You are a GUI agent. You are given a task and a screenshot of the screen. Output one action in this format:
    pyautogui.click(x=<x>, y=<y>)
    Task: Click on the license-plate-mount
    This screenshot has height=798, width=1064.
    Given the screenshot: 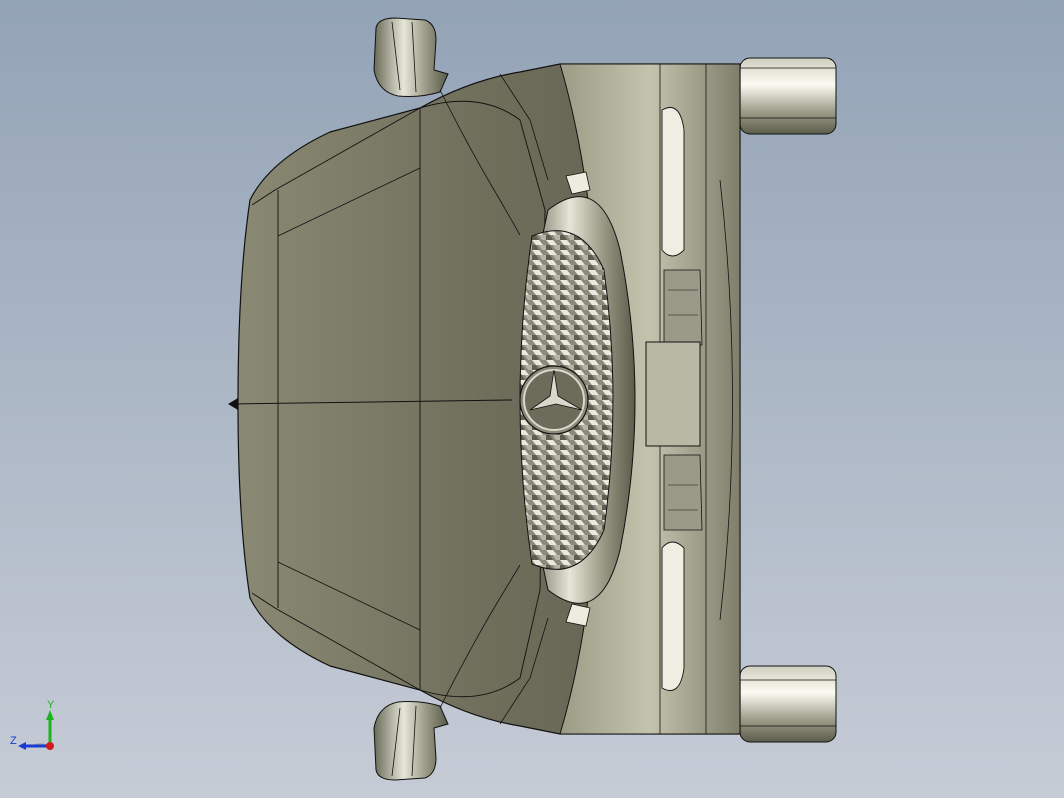 What is the action you would take?
    pyautogui.click(x=673, y=394)
    